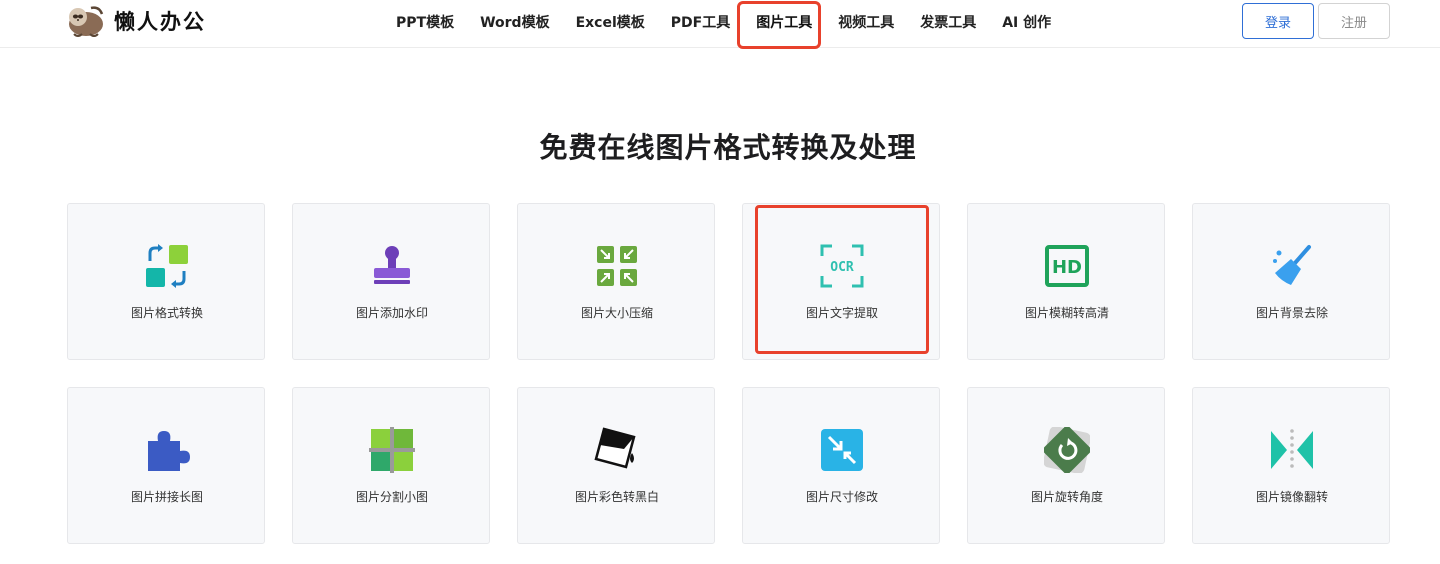 This screenshot has height=564, width=1440. I want to click on tool-card-resize: 图片尺寸修改, so click(841, 465).